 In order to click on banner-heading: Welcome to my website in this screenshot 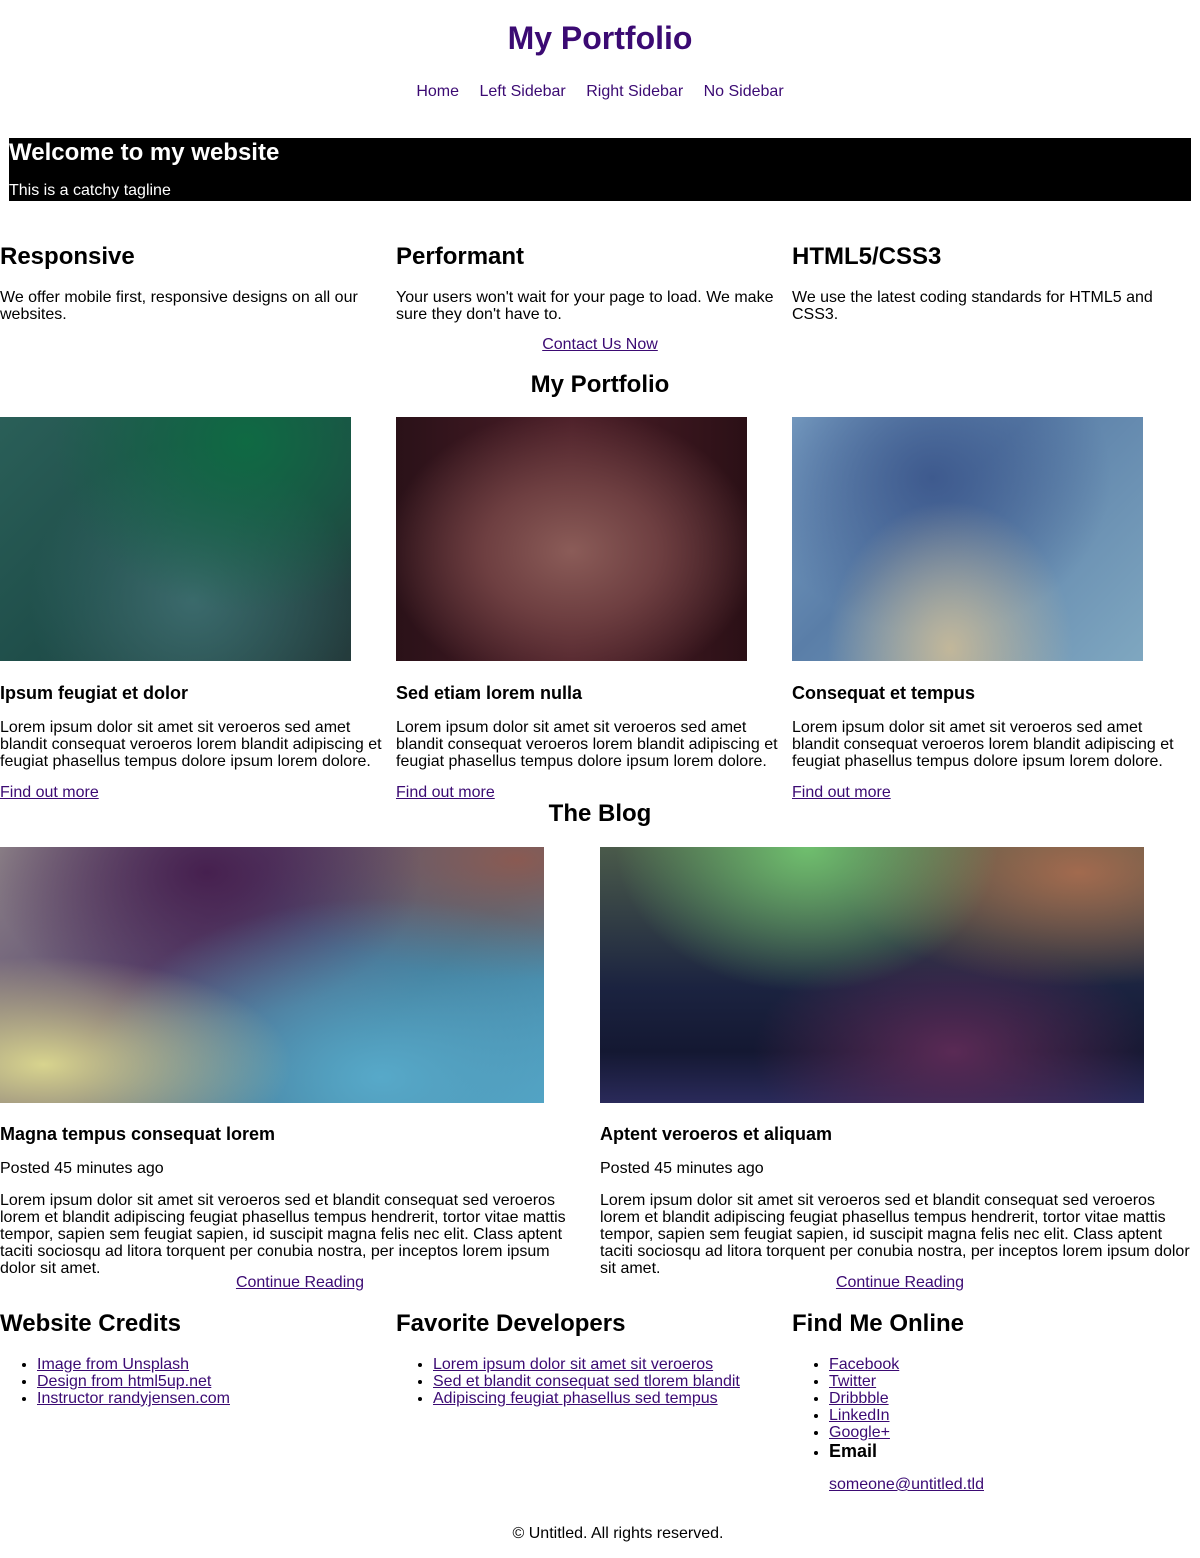, I will do `click(144, 152)`.